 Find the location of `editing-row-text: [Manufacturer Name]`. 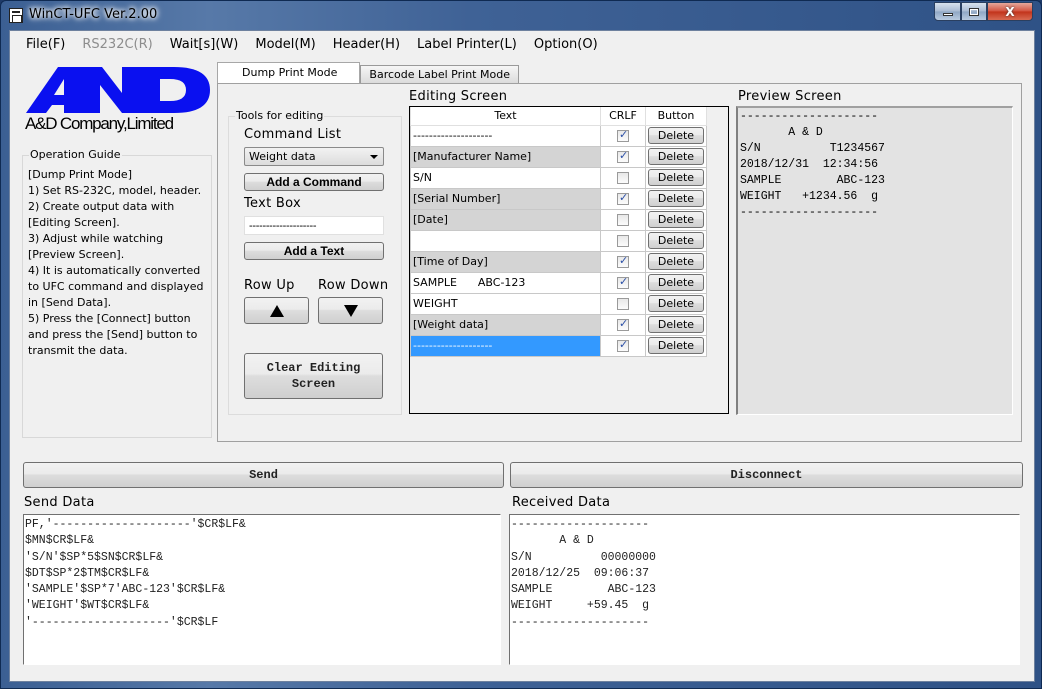

editing-row-text: [Manufacturer Name] is located at coordinates (505, 156).